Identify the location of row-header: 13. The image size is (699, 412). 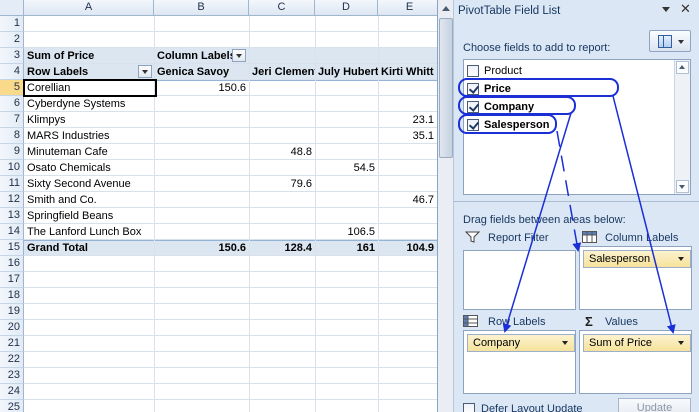
(12, 216).